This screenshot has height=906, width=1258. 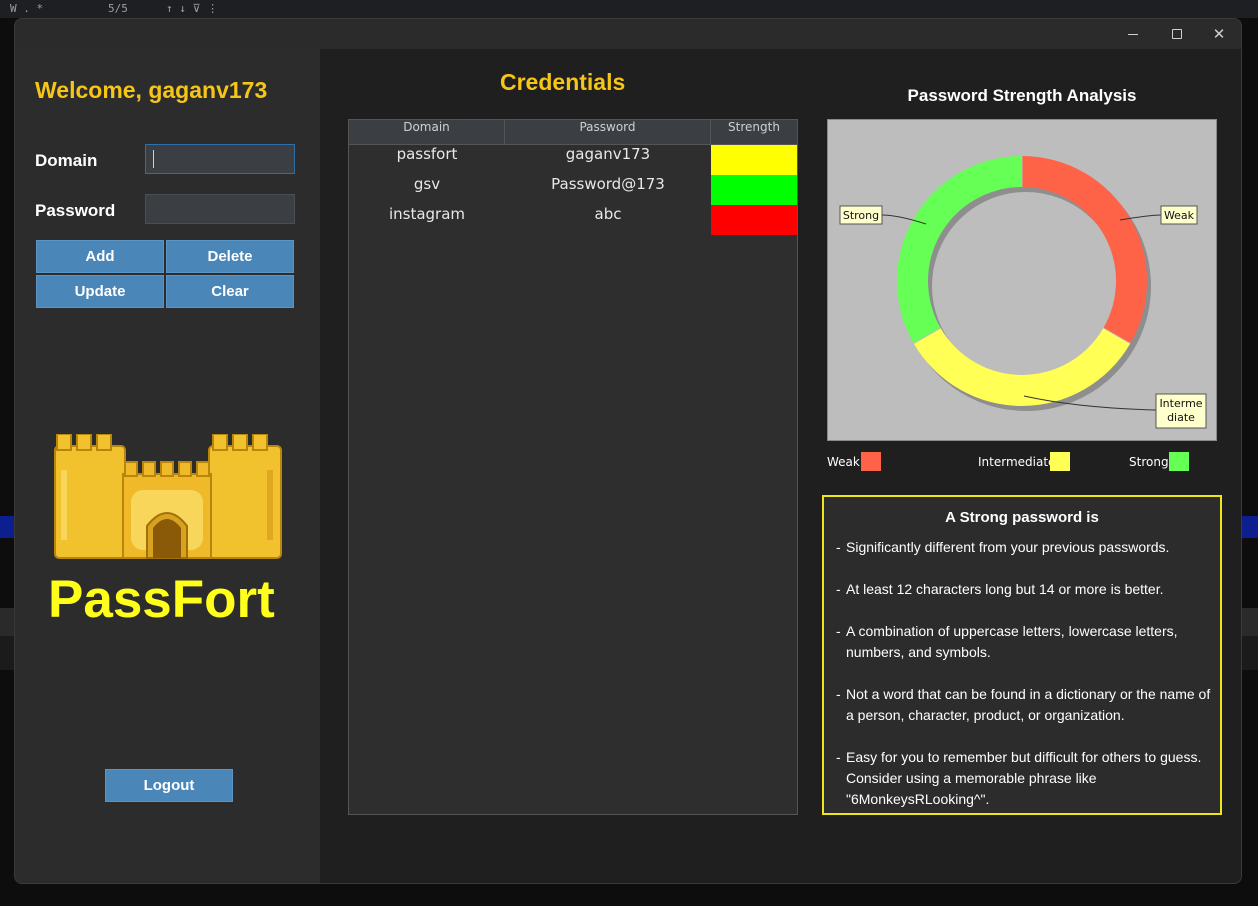 I want to click on chart-title: Password Strength Analysis, so click(x=1022, y=95).